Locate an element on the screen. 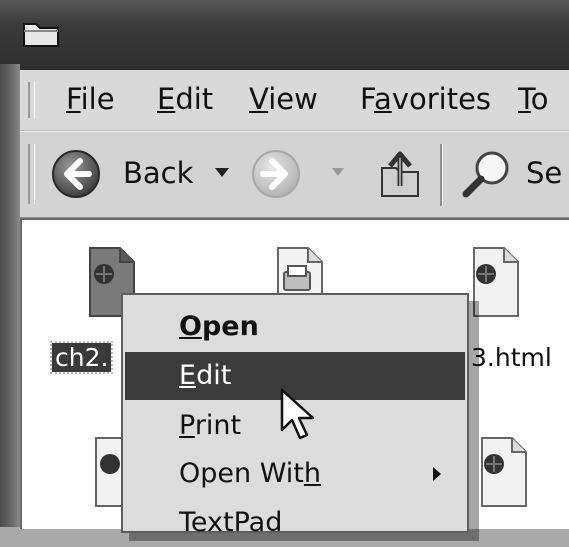  menu-view: View is located at coordinates (283, 99).